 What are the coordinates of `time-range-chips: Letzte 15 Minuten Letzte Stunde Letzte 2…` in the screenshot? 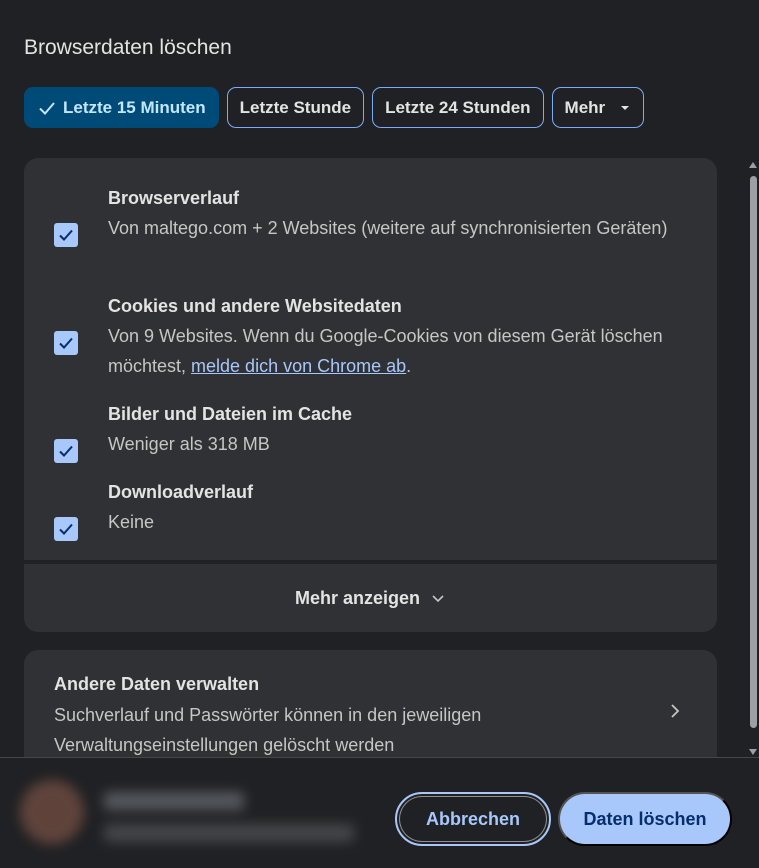 It's located at (334, 107).